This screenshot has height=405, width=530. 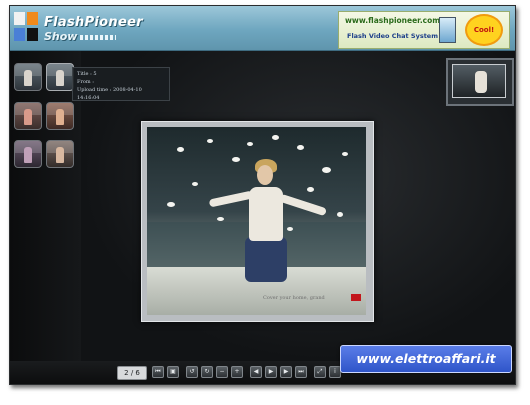 What do you see at coordinates (294, 298) in the screenshot?
I see `photo-caption: Cover your home, grand` at bounding box center [294, 298].